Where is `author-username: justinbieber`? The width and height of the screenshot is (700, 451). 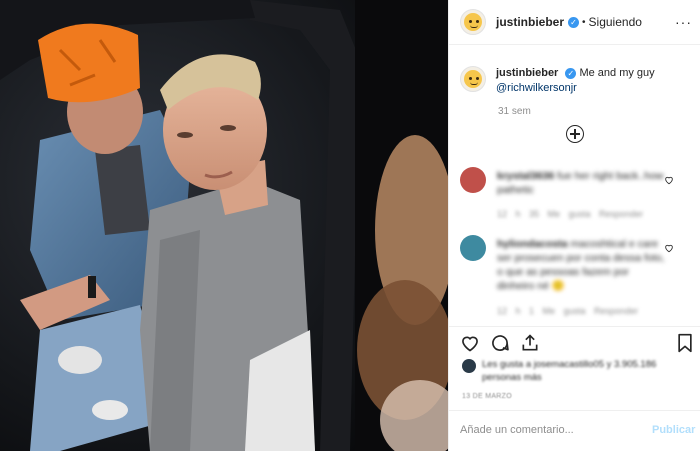
author-username: justinbieber is located at coordinates (530, 22).